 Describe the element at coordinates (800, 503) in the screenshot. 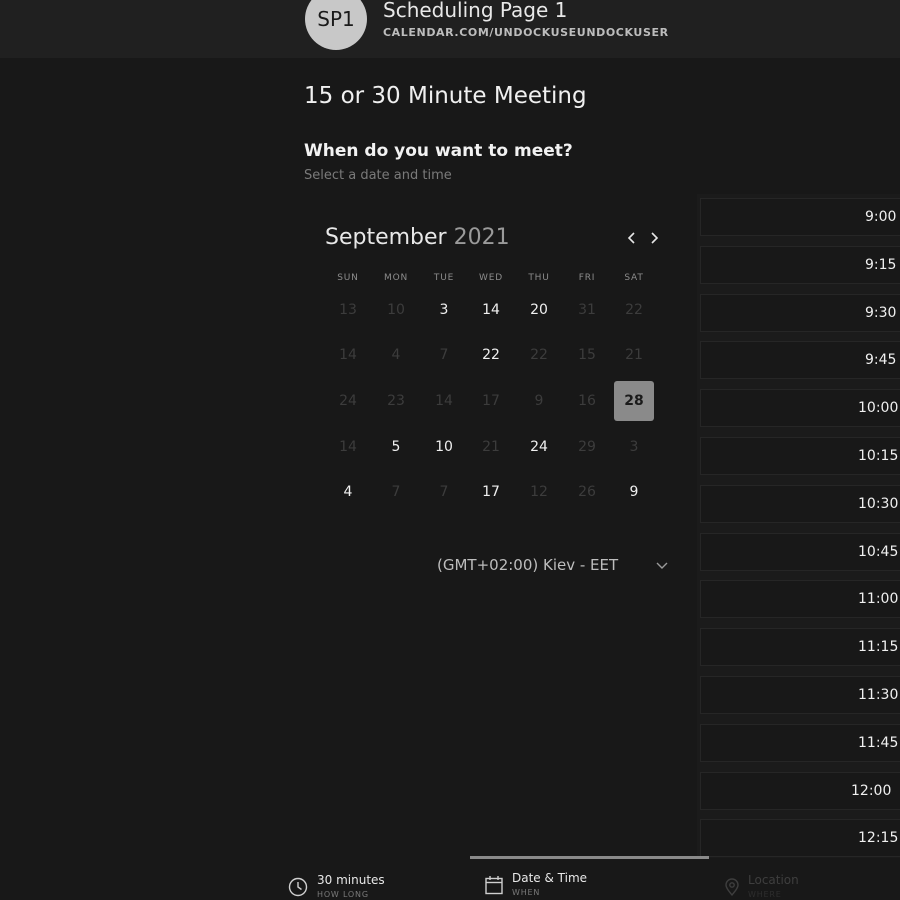

I see `time-slot-button: 10:30 /` at that location.